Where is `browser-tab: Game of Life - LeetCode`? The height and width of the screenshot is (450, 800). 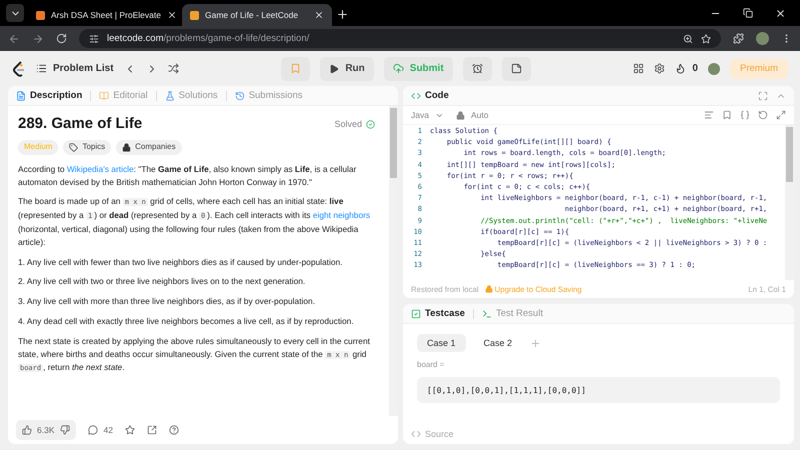
browser-tab: Game of Life - LeetCode is located at coordinates (257, 15).